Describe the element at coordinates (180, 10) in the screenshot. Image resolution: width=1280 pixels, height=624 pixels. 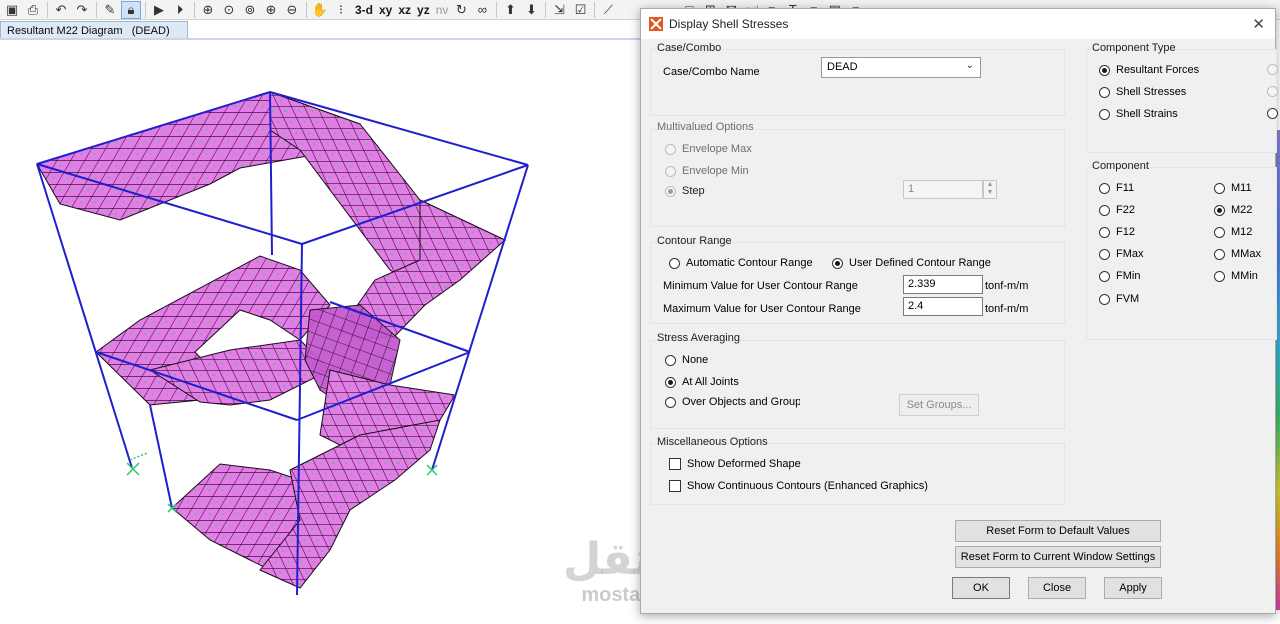
I see `run-steps-icon: ⏵` at that location.